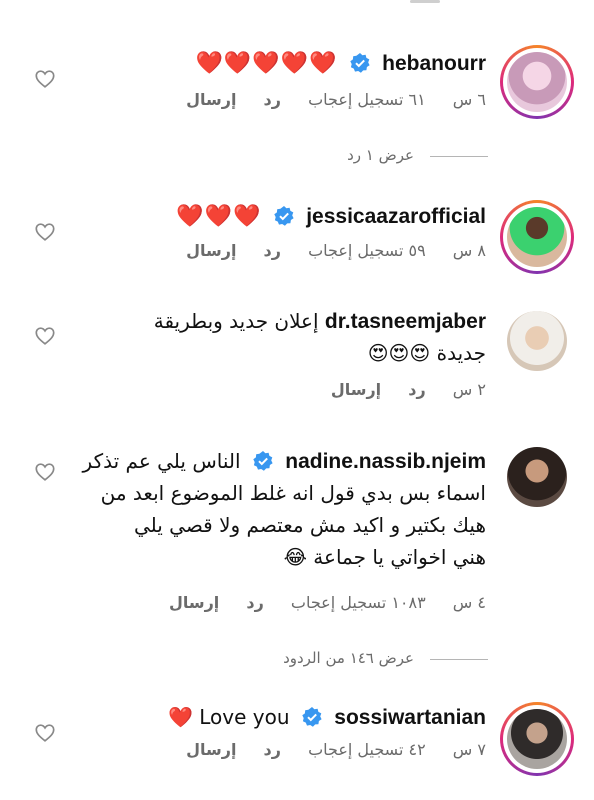 The image size is (594, 800). I want to click on username: nadine.nassib.njeim, so click(385, 461).